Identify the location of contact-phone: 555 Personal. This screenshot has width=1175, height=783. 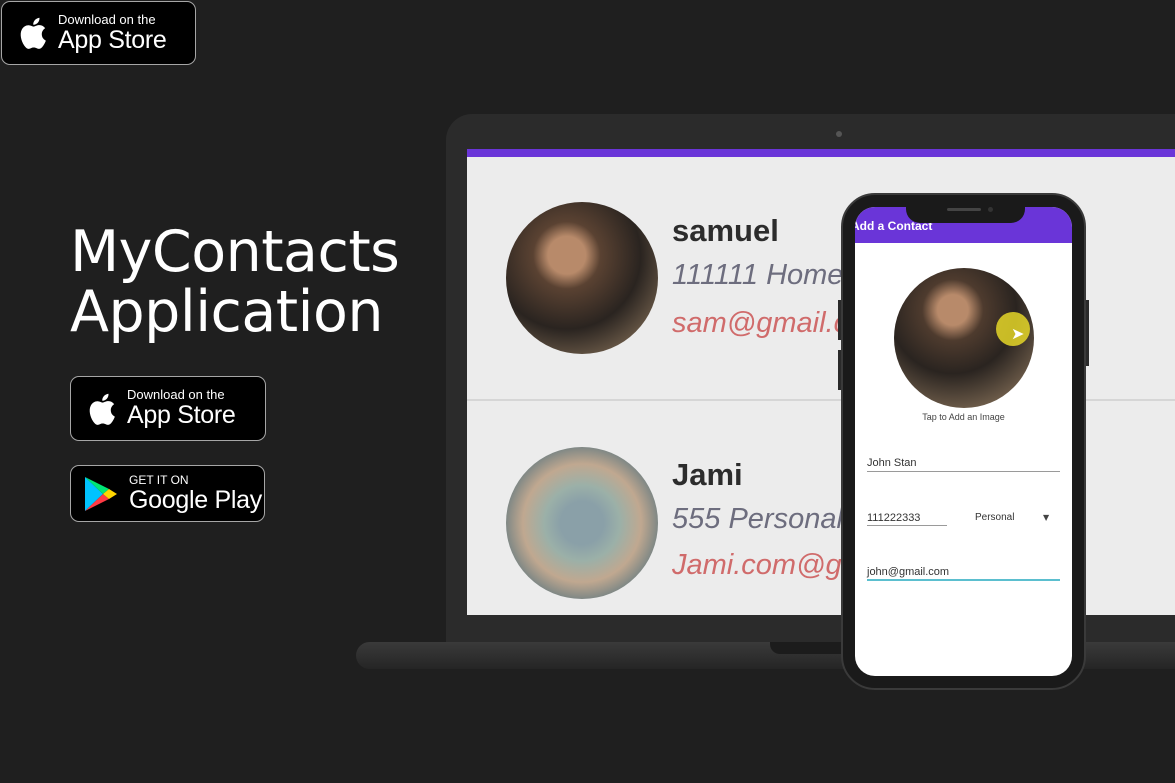
(757, 519).